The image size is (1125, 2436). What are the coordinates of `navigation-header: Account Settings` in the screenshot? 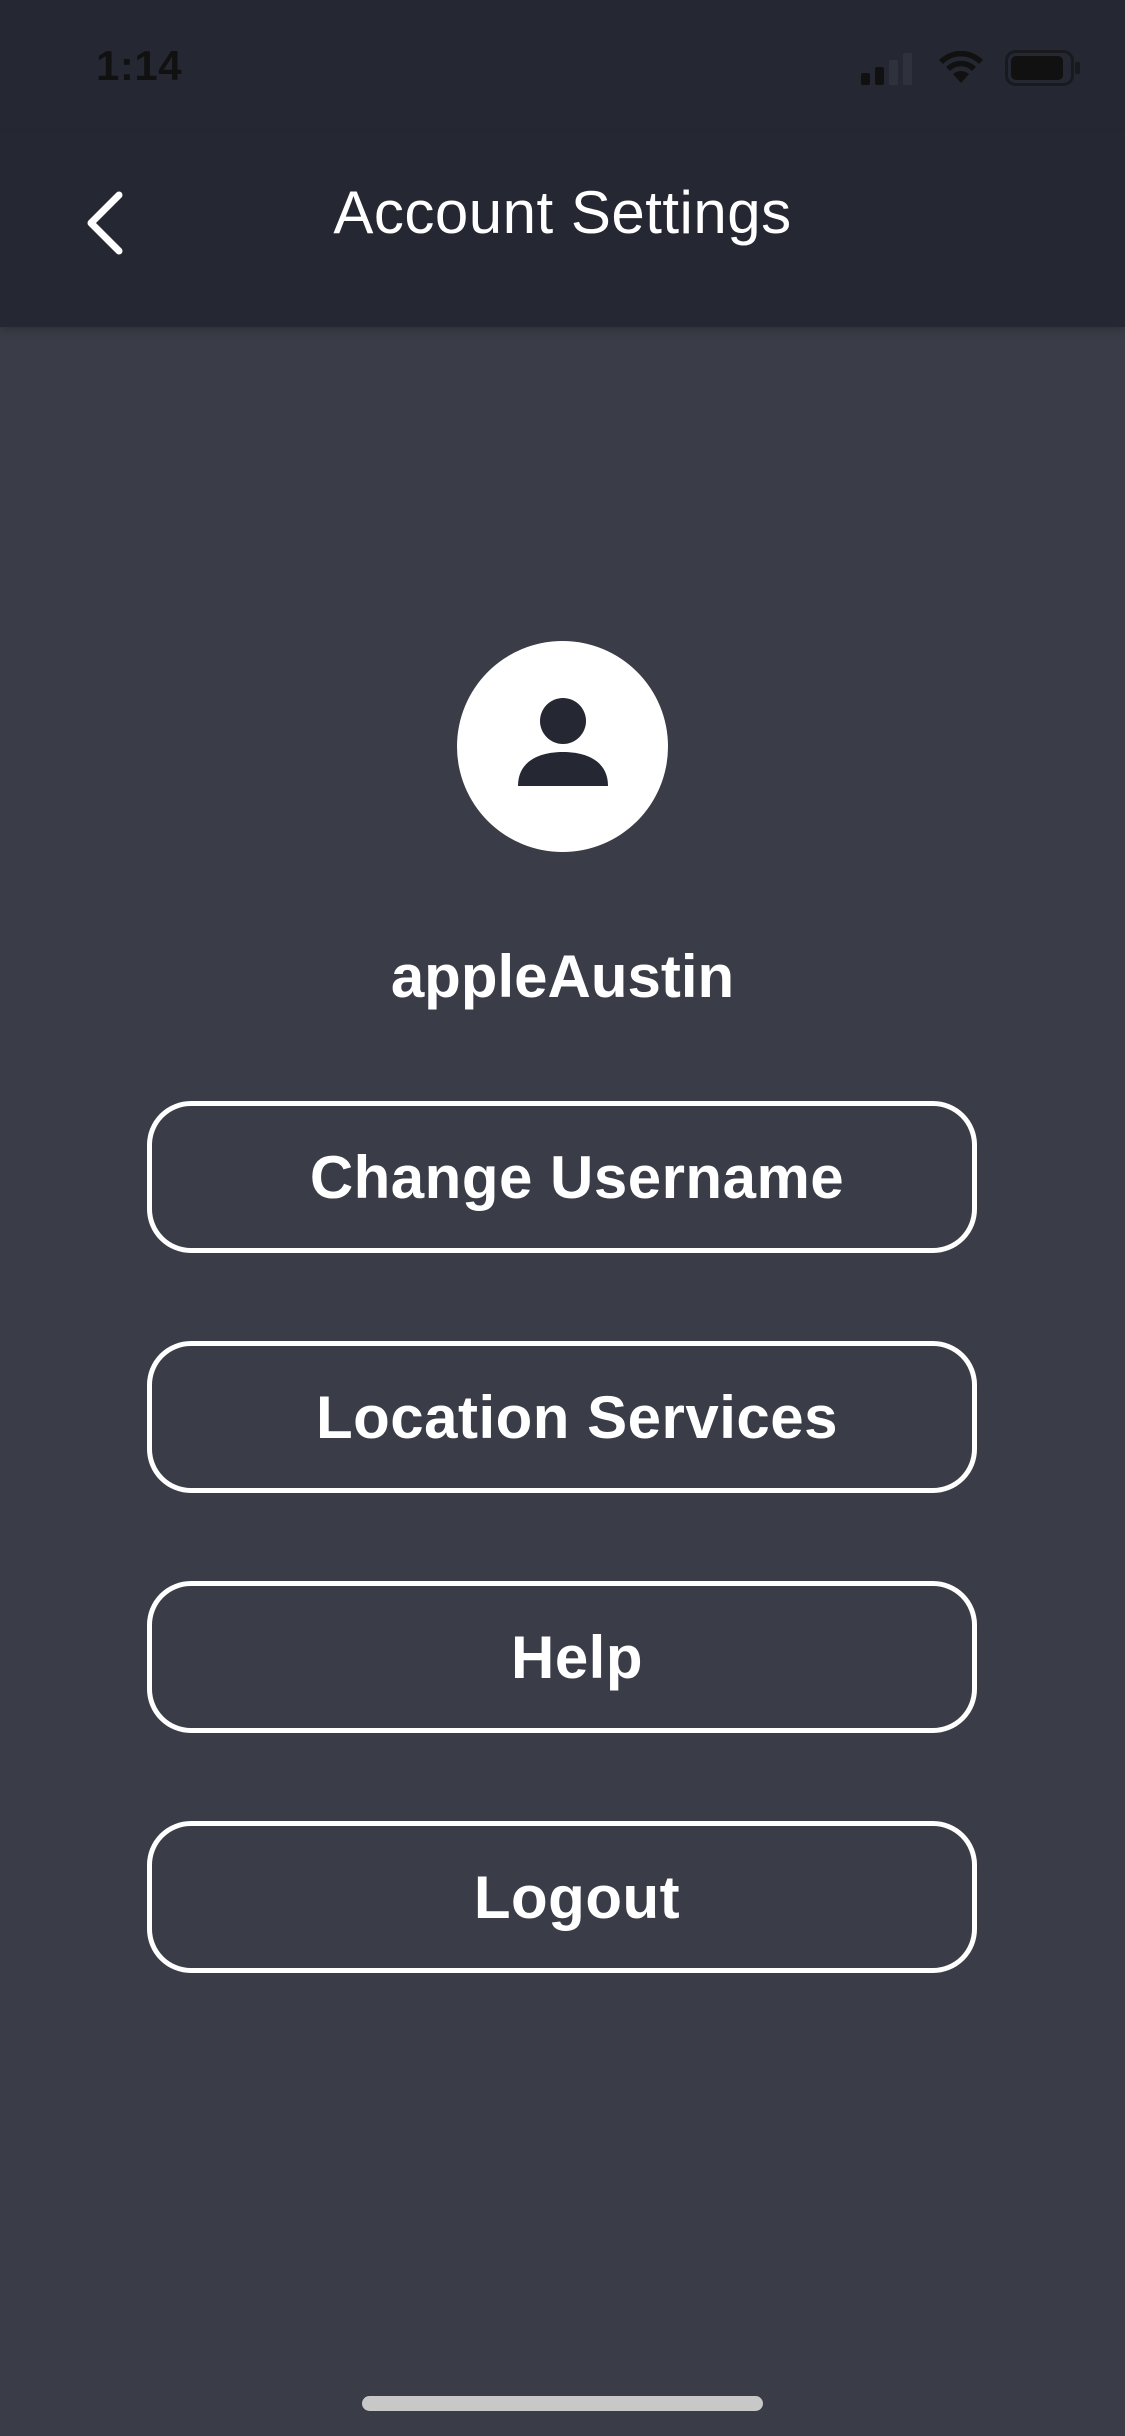 It's located at (562, 229).